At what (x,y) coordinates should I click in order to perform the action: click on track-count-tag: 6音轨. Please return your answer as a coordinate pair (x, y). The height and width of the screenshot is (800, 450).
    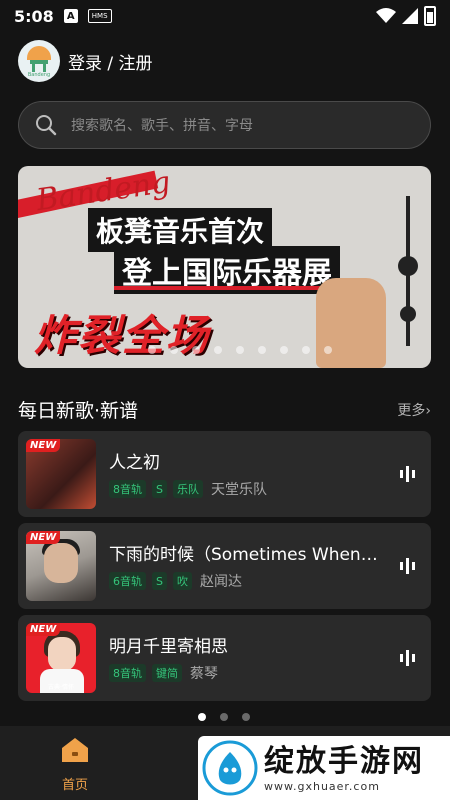
    Looking at the image, I should click on (127, 581).